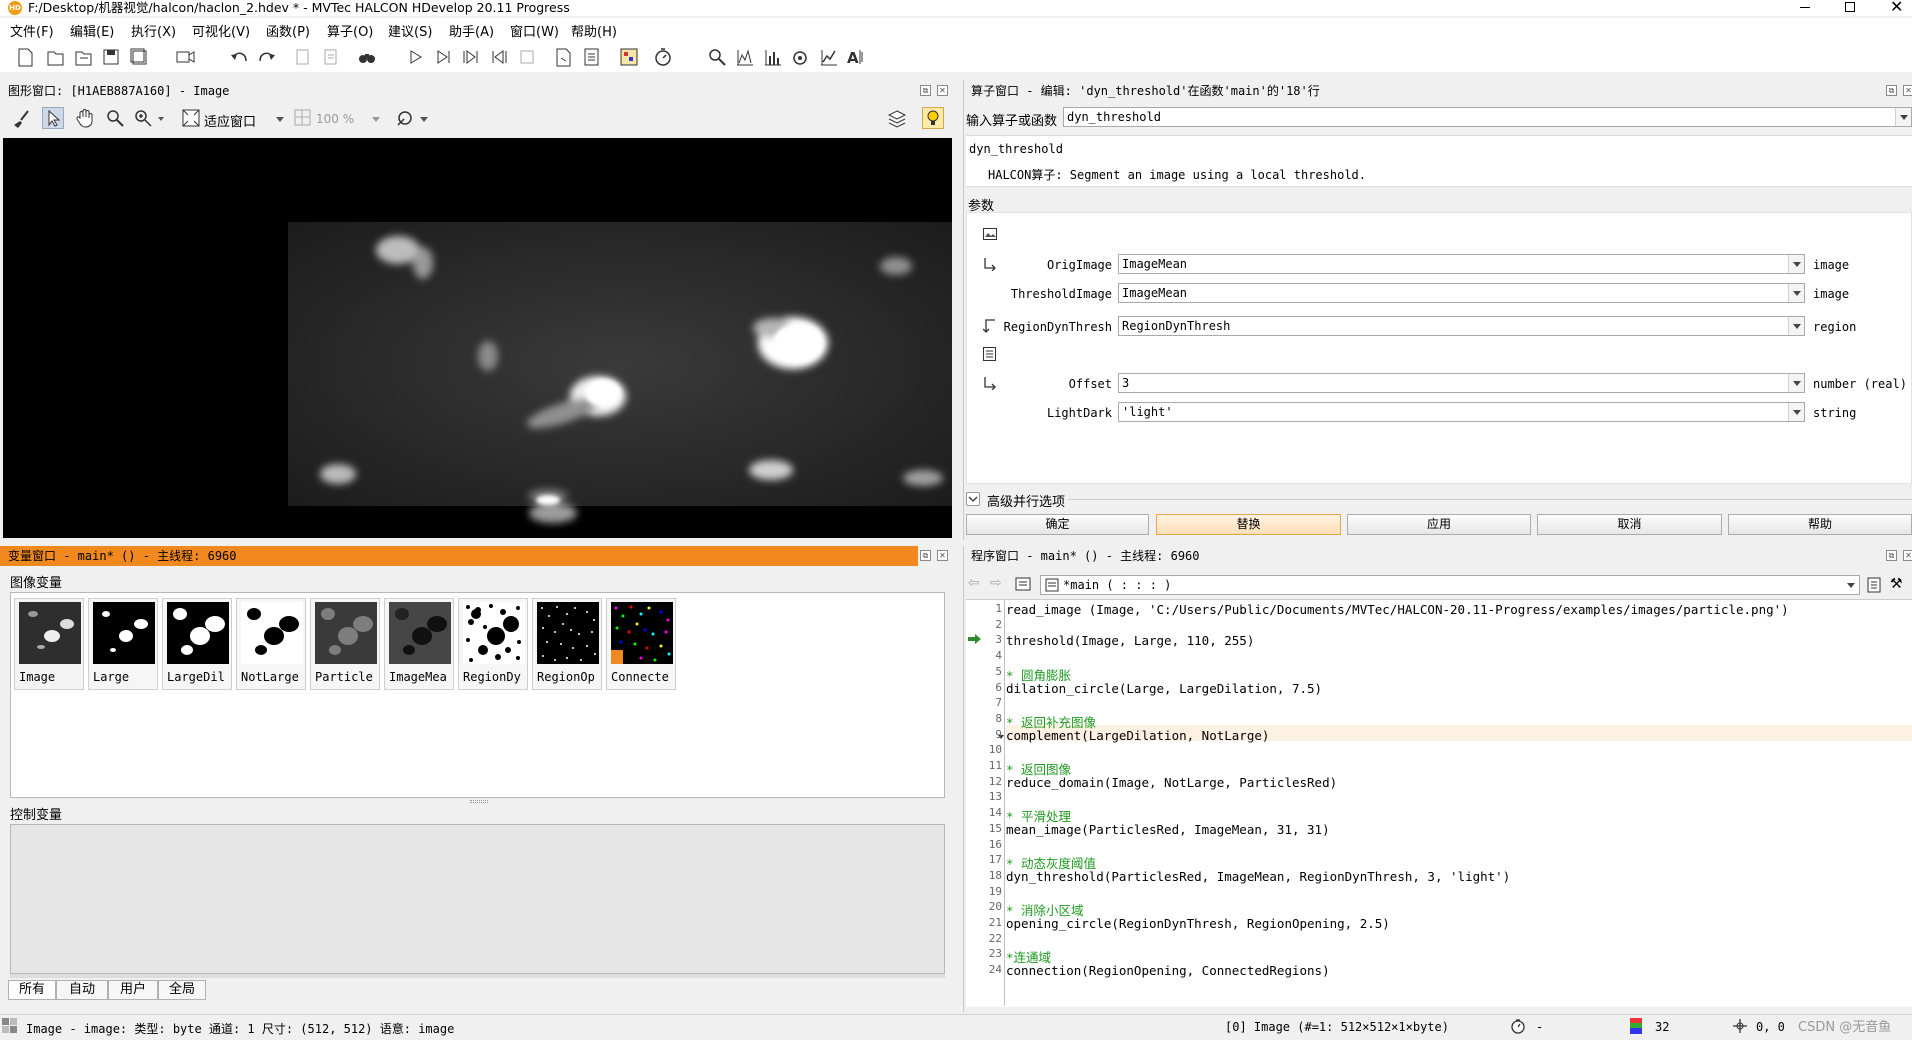  What do you see at coordinates (410, 30) in the screenshot?
I see `menu-suggestions: 建议(S)` at bounding box center [410, 30].